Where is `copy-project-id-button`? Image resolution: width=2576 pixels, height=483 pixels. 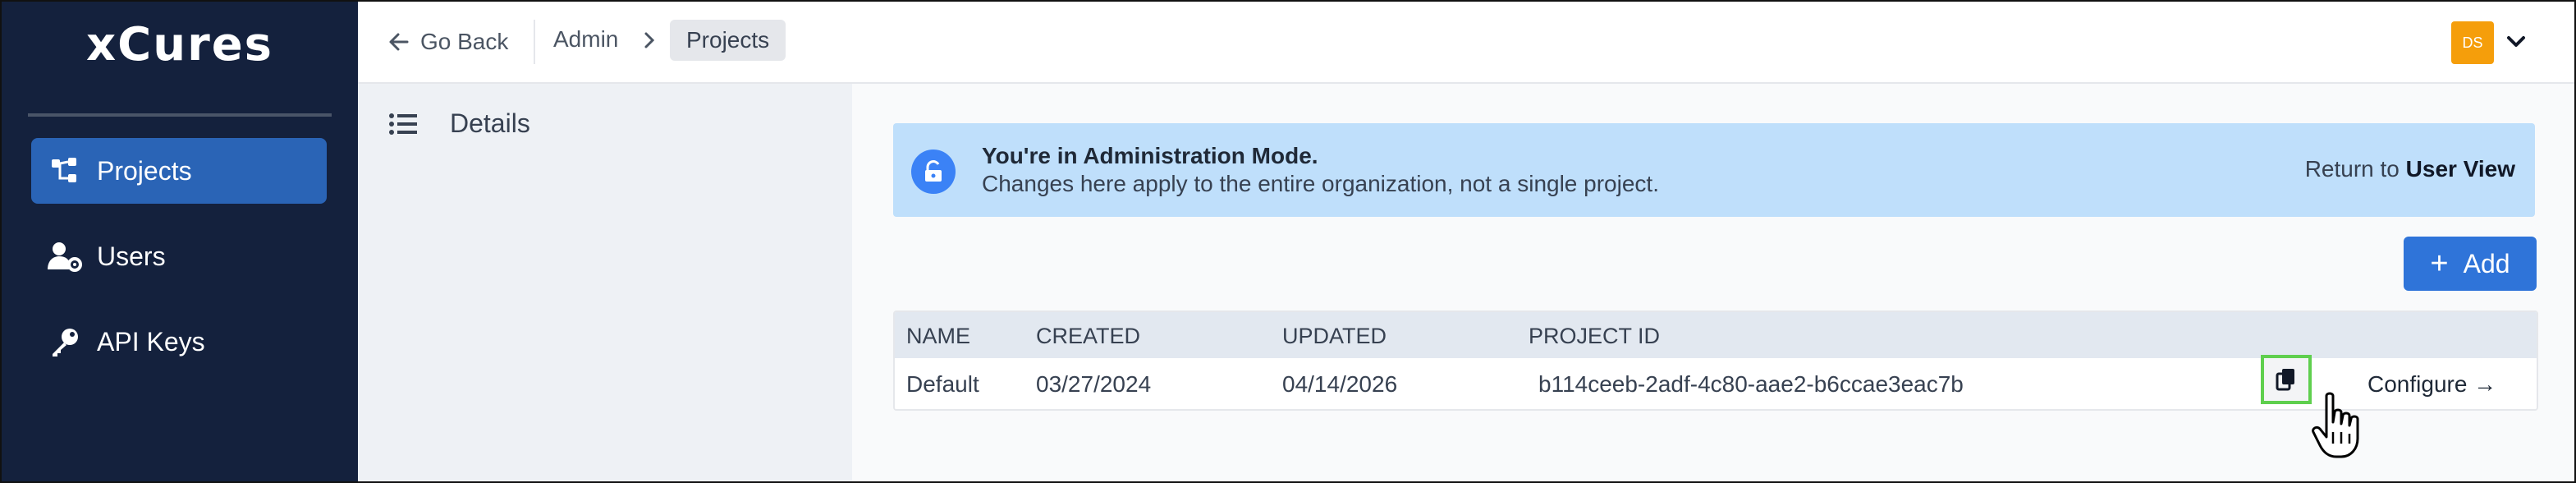 copy-project-id-button is located at coordinates (2286, 380).